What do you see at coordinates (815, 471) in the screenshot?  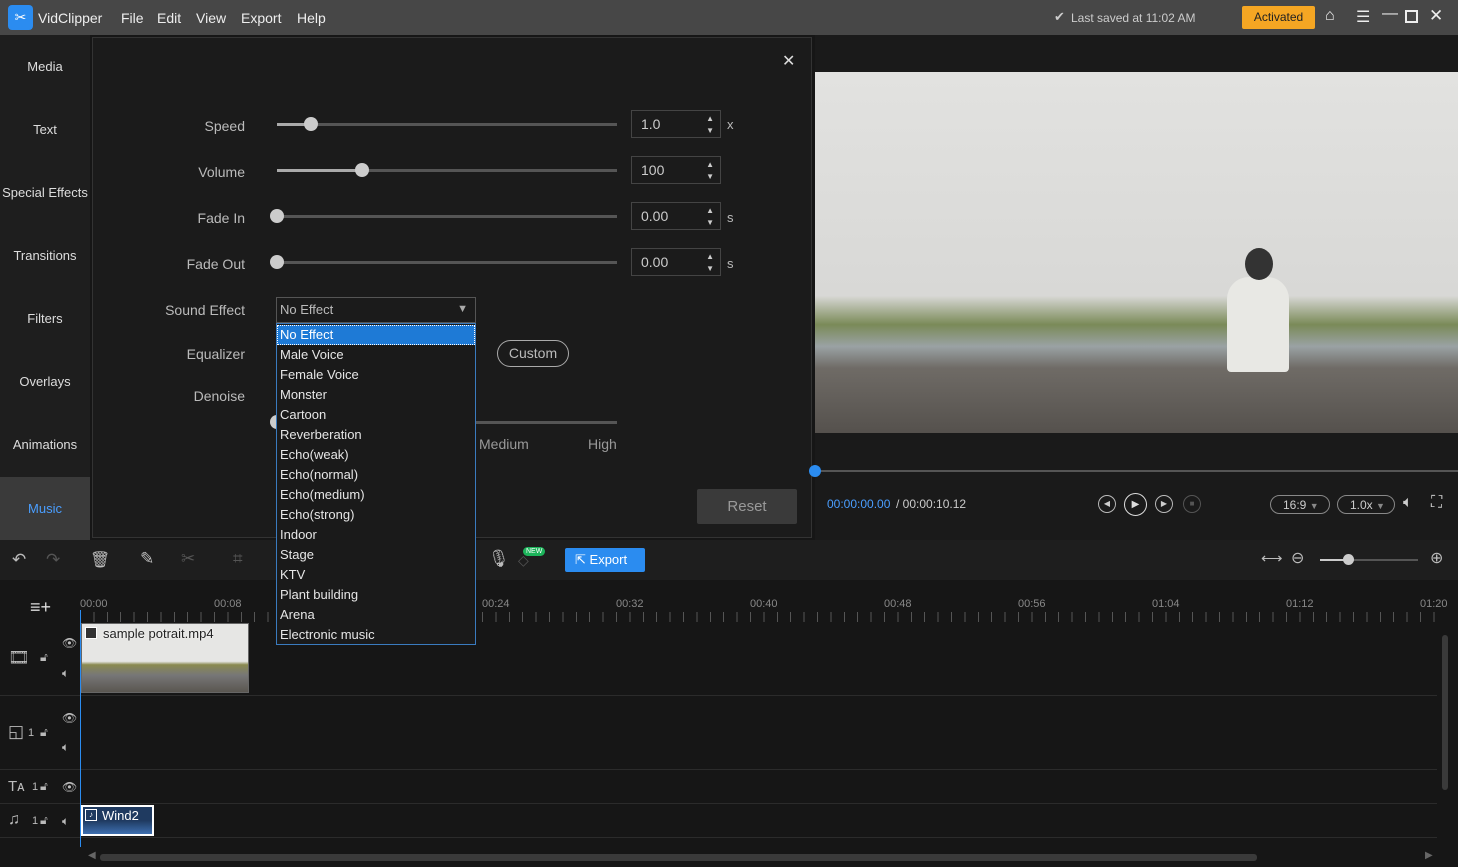 I see `playhead-handle` at bounding box center [815, 471].